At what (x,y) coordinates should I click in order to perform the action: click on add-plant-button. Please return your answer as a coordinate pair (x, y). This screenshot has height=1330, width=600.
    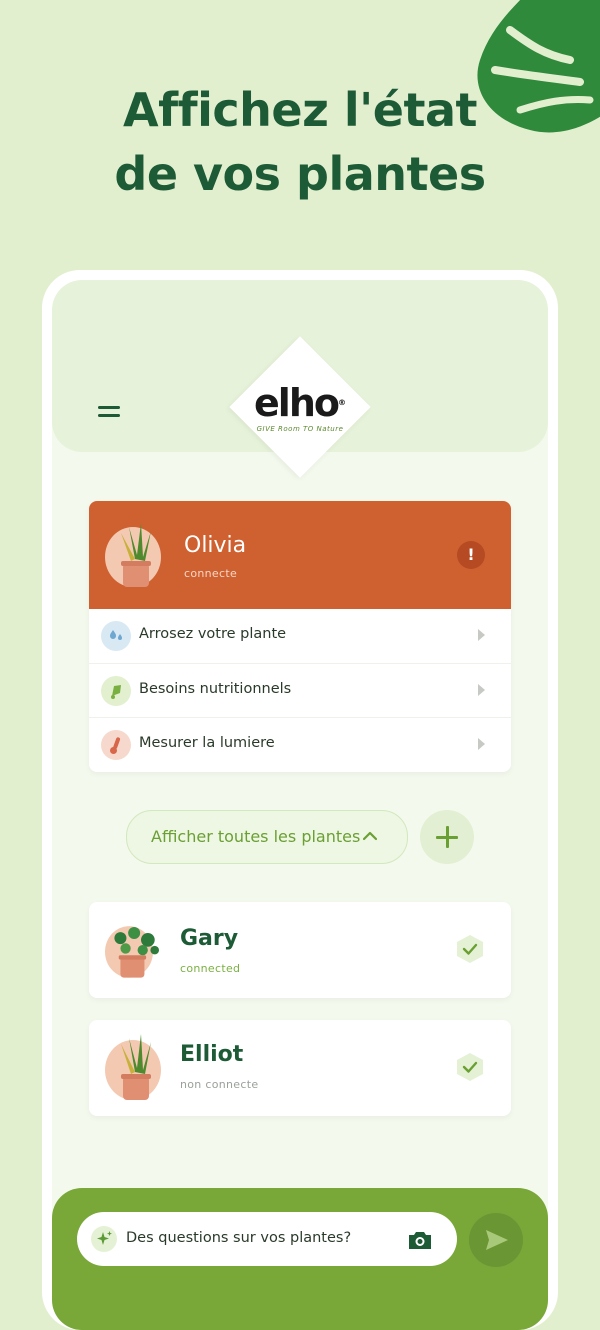
    Looking at the image, I should click on (447, 837).